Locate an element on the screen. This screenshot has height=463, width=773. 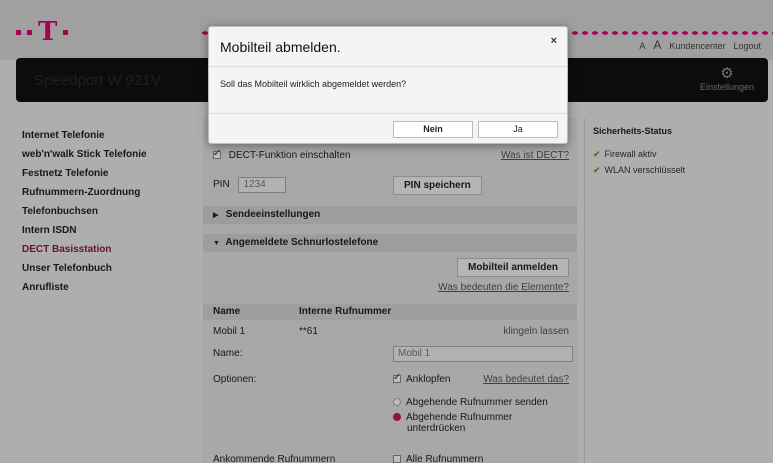
no-button: Nein is located at coordinates (433, 129).